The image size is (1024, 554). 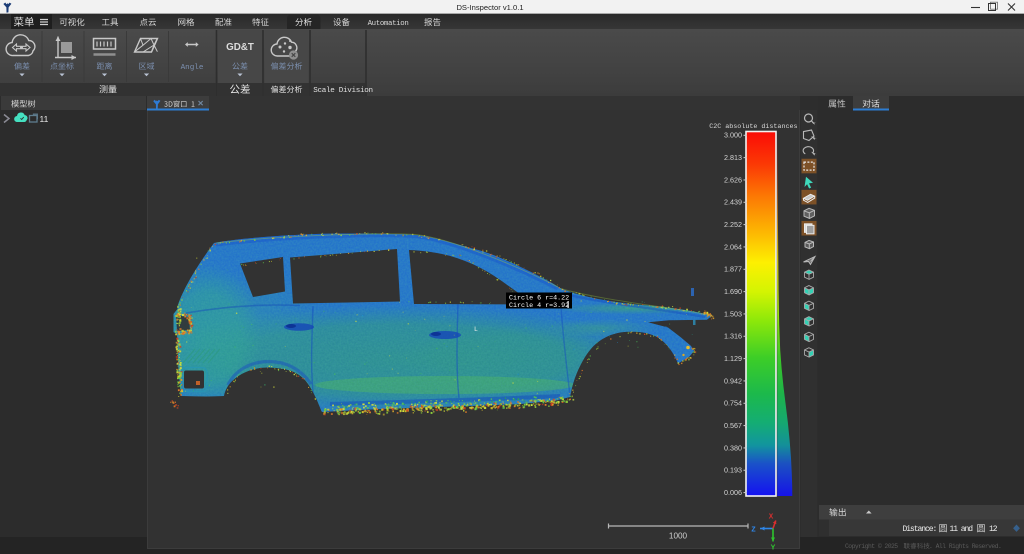 I want to click on svg-text: Distance:, so click(x=920, y=529).